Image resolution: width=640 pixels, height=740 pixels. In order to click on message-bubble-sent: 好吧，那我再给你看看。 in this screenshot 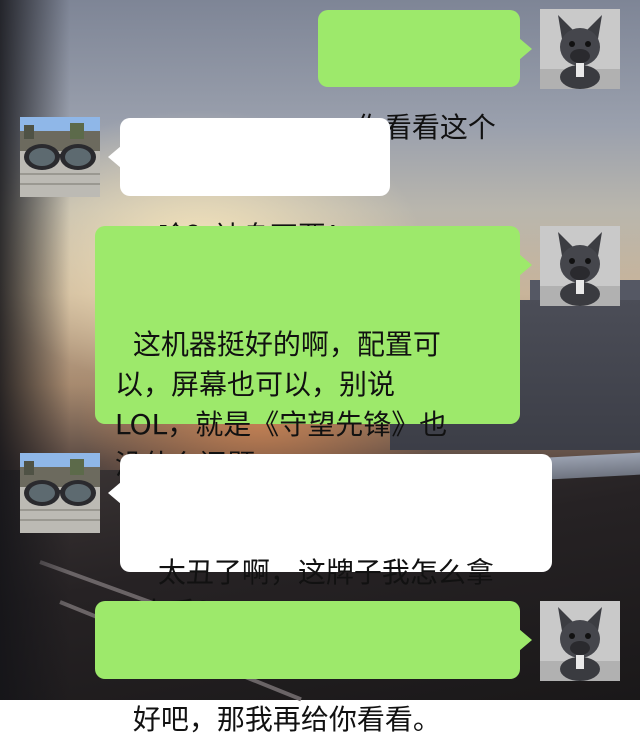, I will do `click(313, 668)`.